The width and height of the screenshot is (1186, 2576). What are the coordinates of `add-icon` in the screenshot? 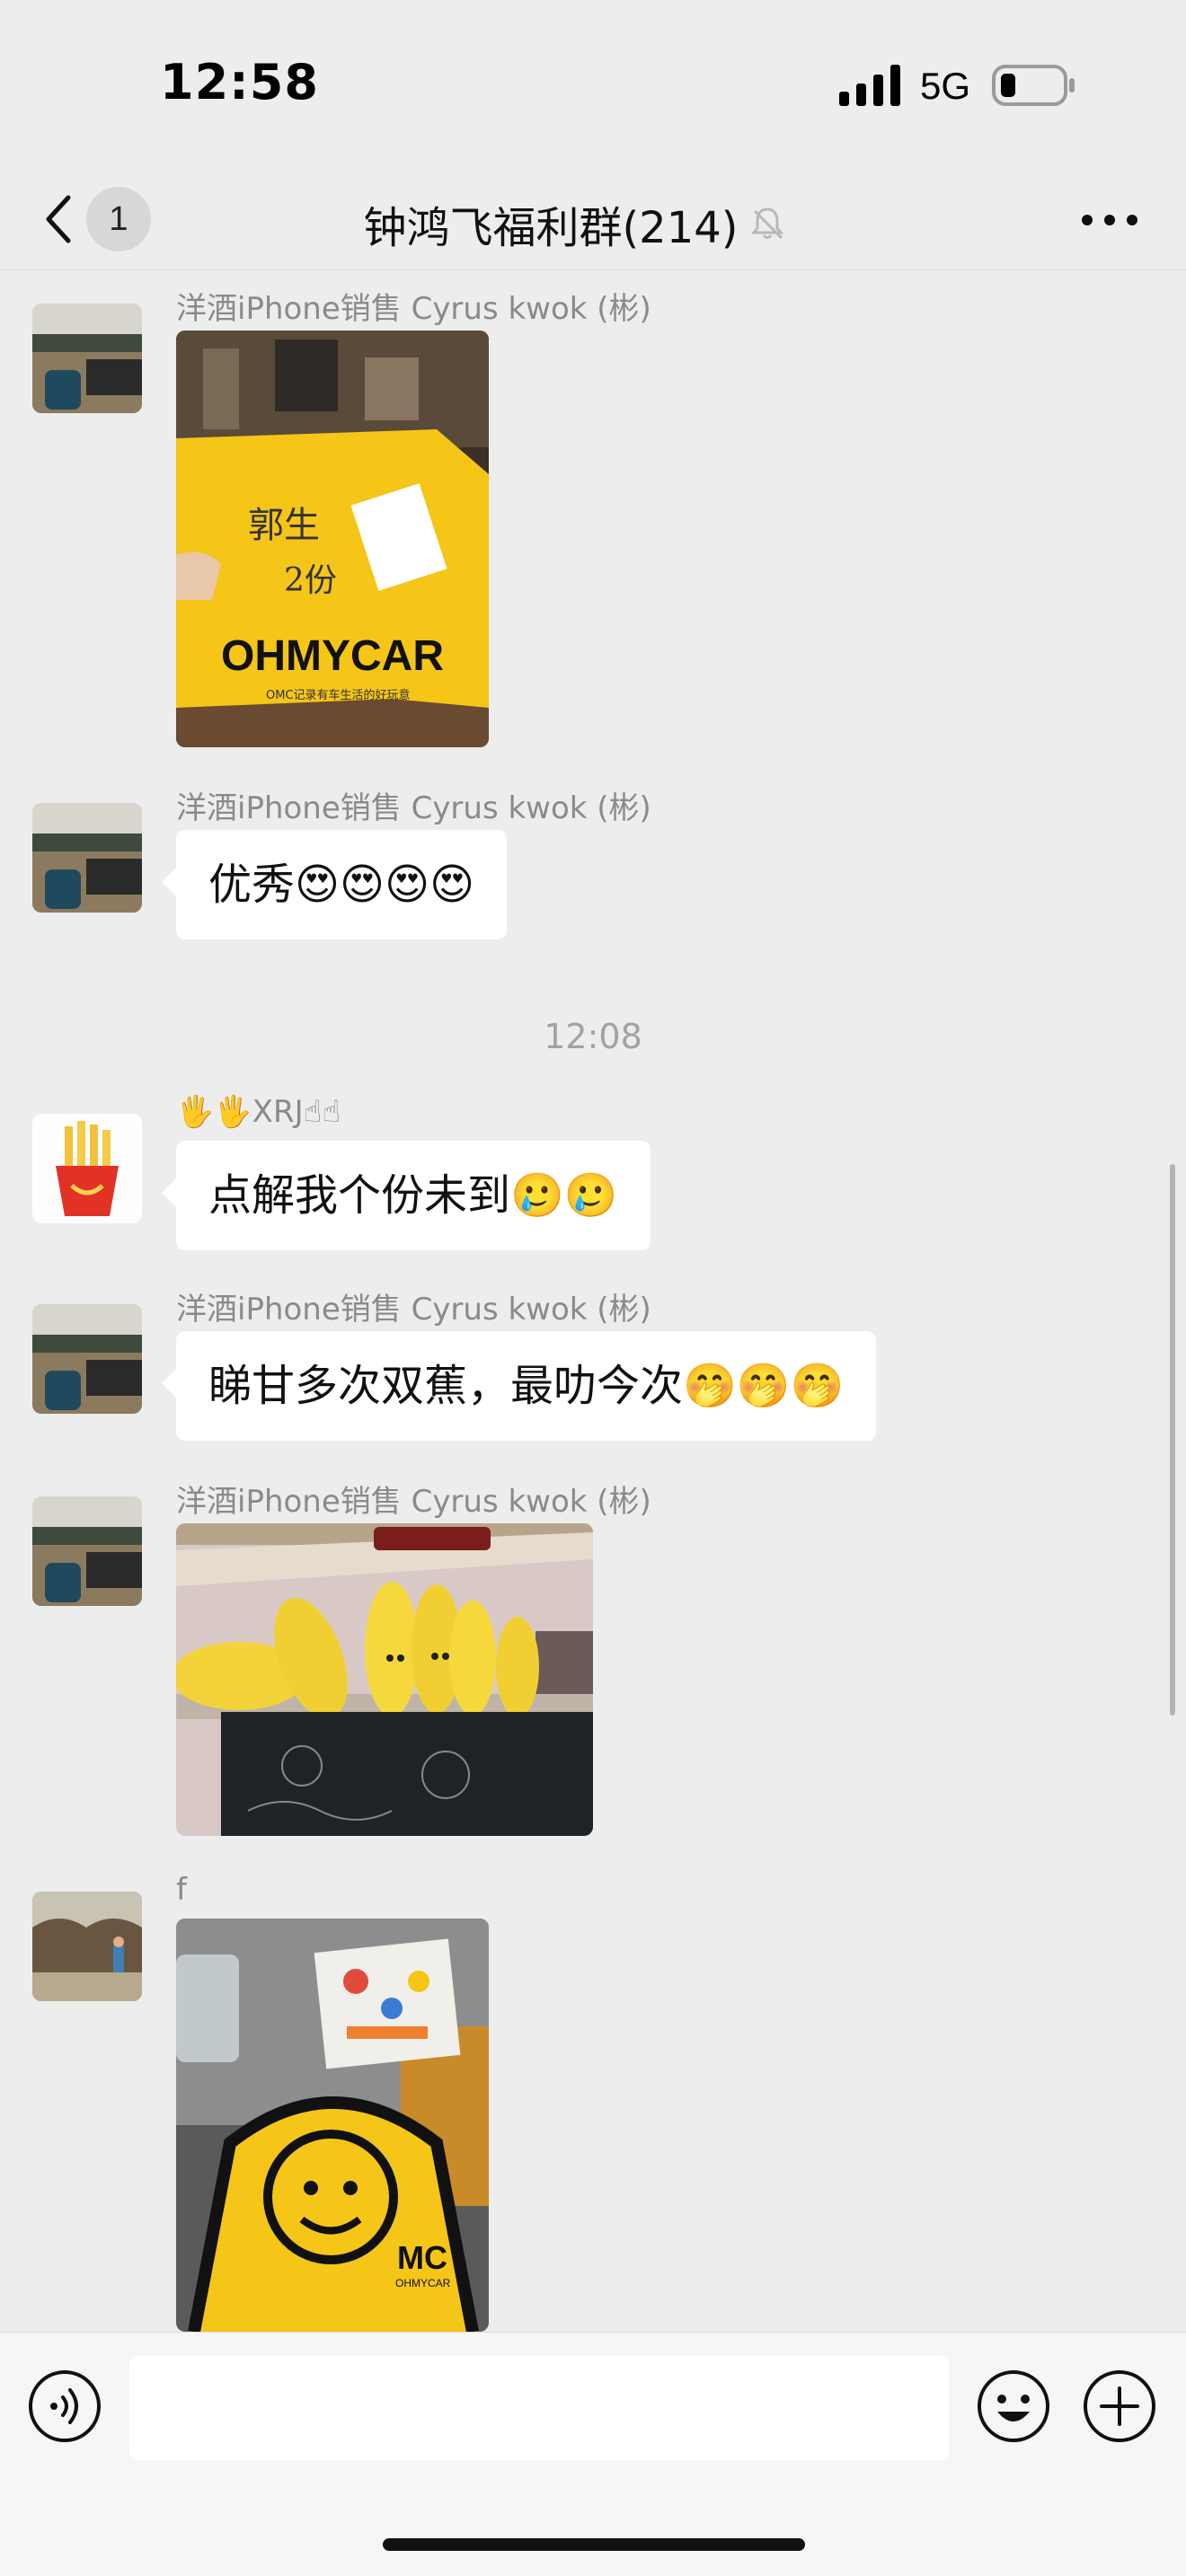 It's located at (1119, 2406).